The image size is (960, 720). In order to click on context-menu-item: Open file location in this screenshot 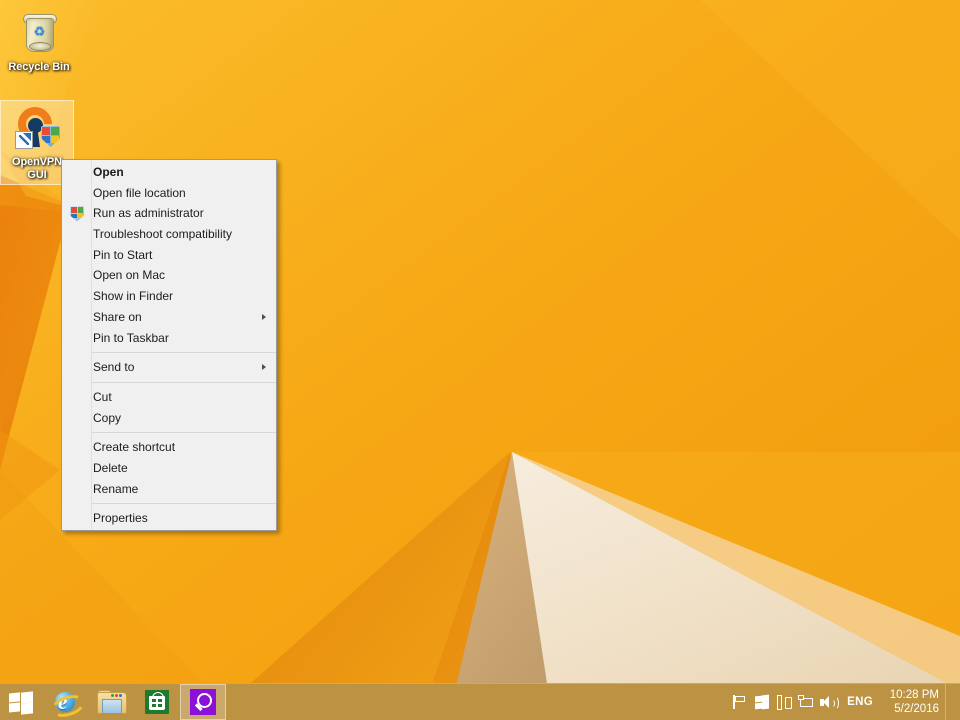, I will do `click(169, 193)`.